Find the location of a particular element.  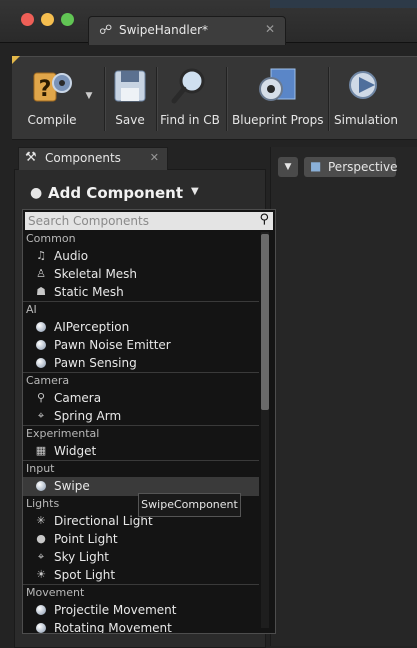

toolbar-corner-accent is located at coordinates (16, 60).